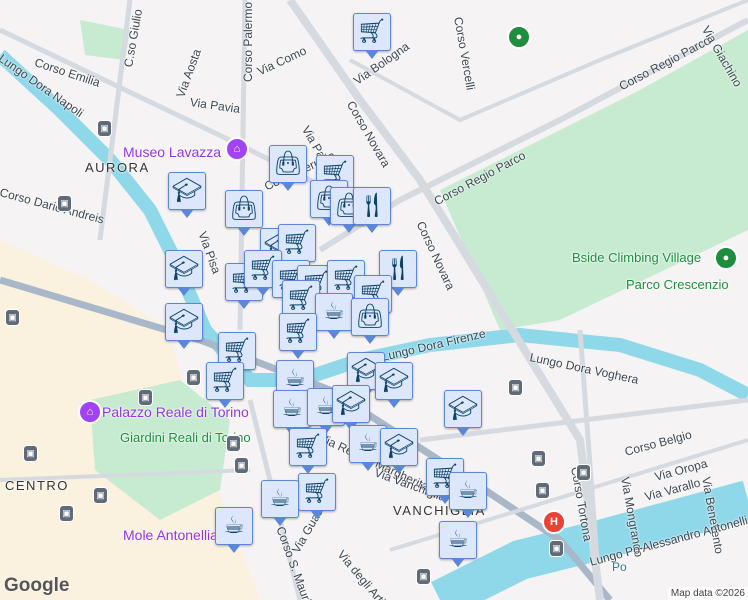  Describe the element at coordinates (726, 258) in the screenshot. I see `climbing-pin-icon: ●` at that location.